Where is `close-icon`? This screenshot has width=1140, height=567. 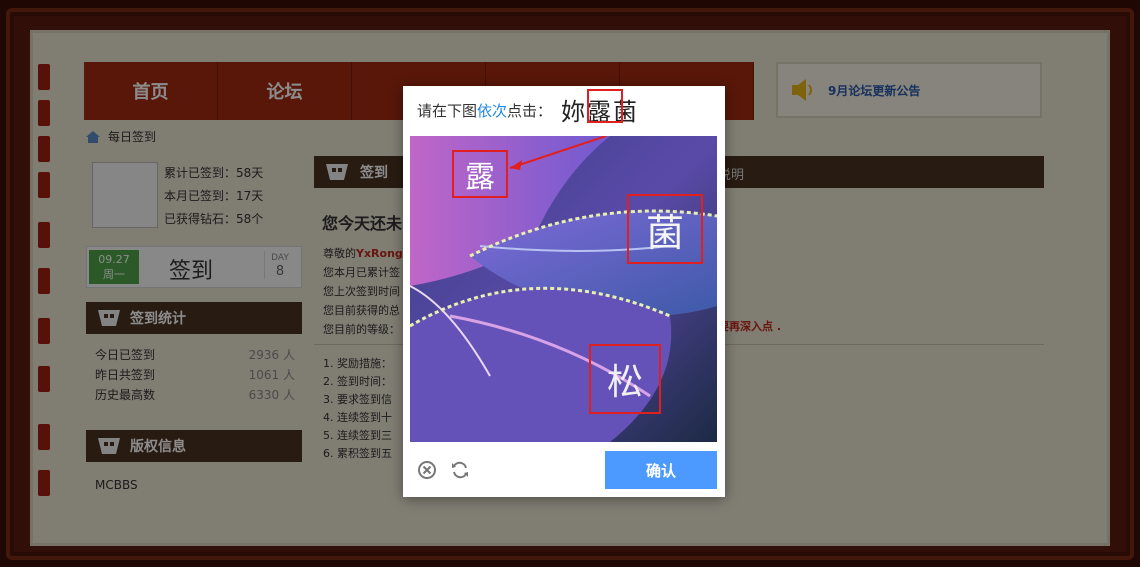 close-icon is located at coordinates (427, 470).